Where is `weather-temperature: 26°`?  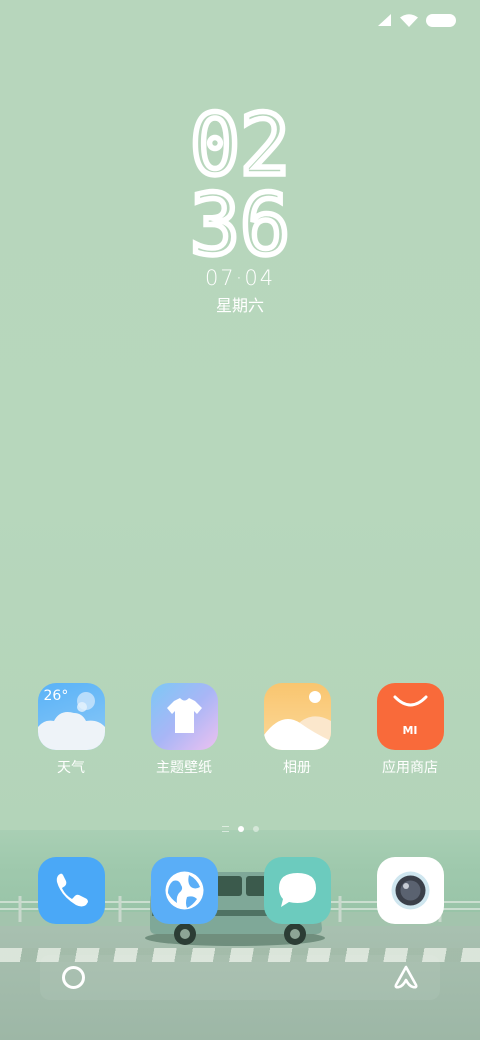
weather-temperature: 26° is located at coordinates (56, 696).